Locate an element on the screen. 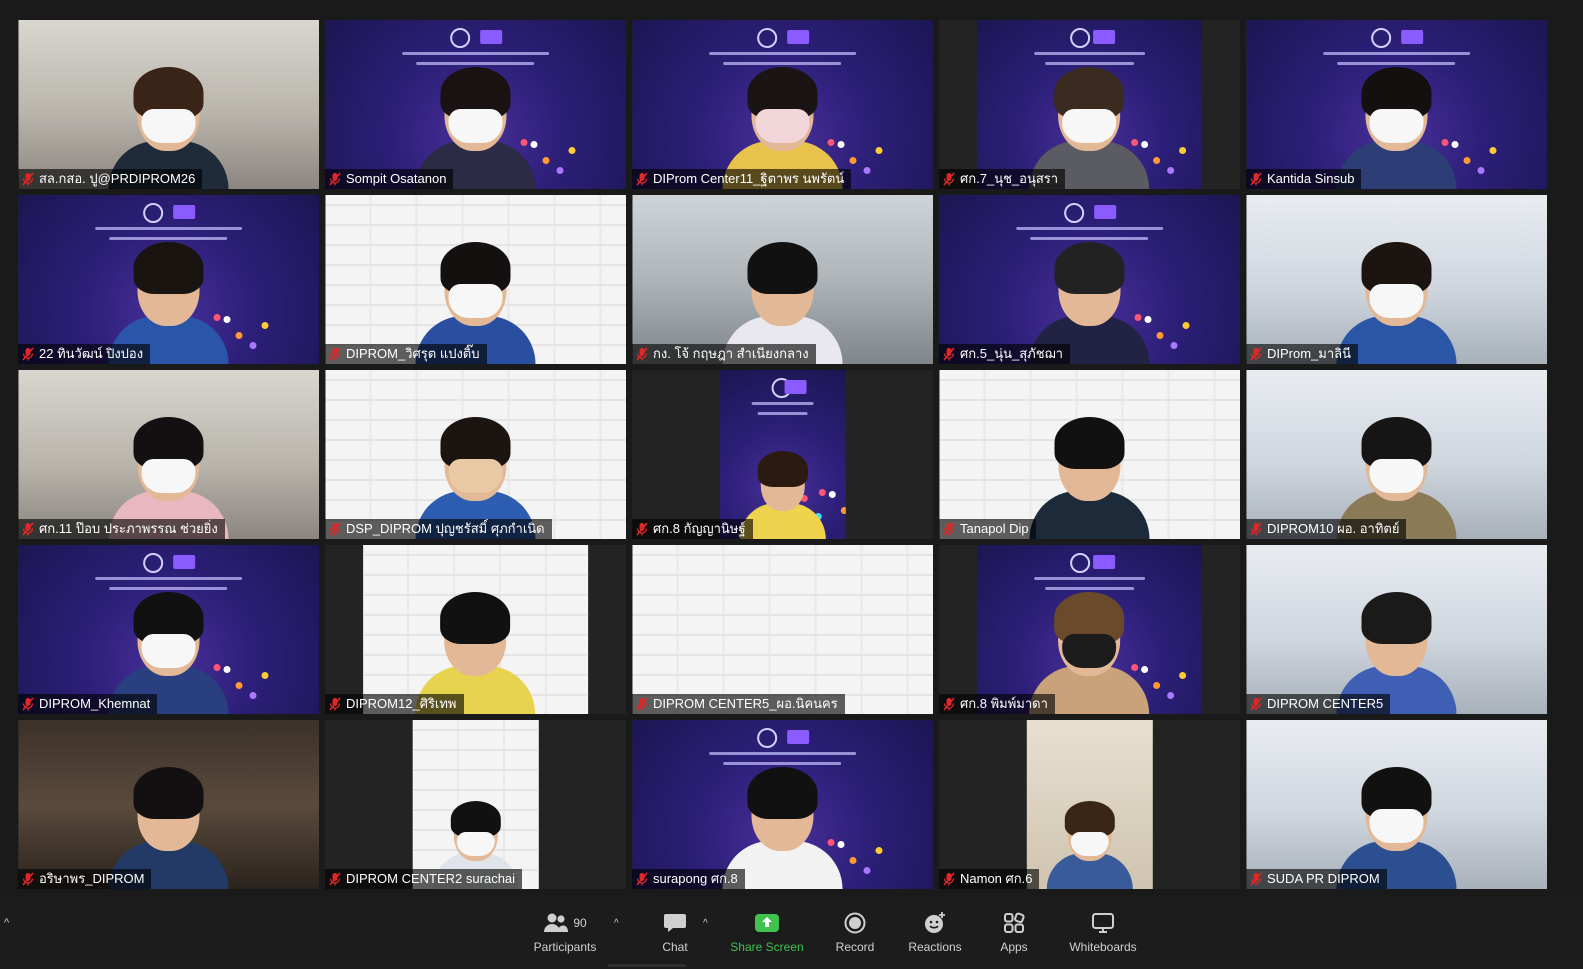  participant-video-tile: DIPROM_วิศรุต แปงติ๊บ is located at coordinates (475, 279).